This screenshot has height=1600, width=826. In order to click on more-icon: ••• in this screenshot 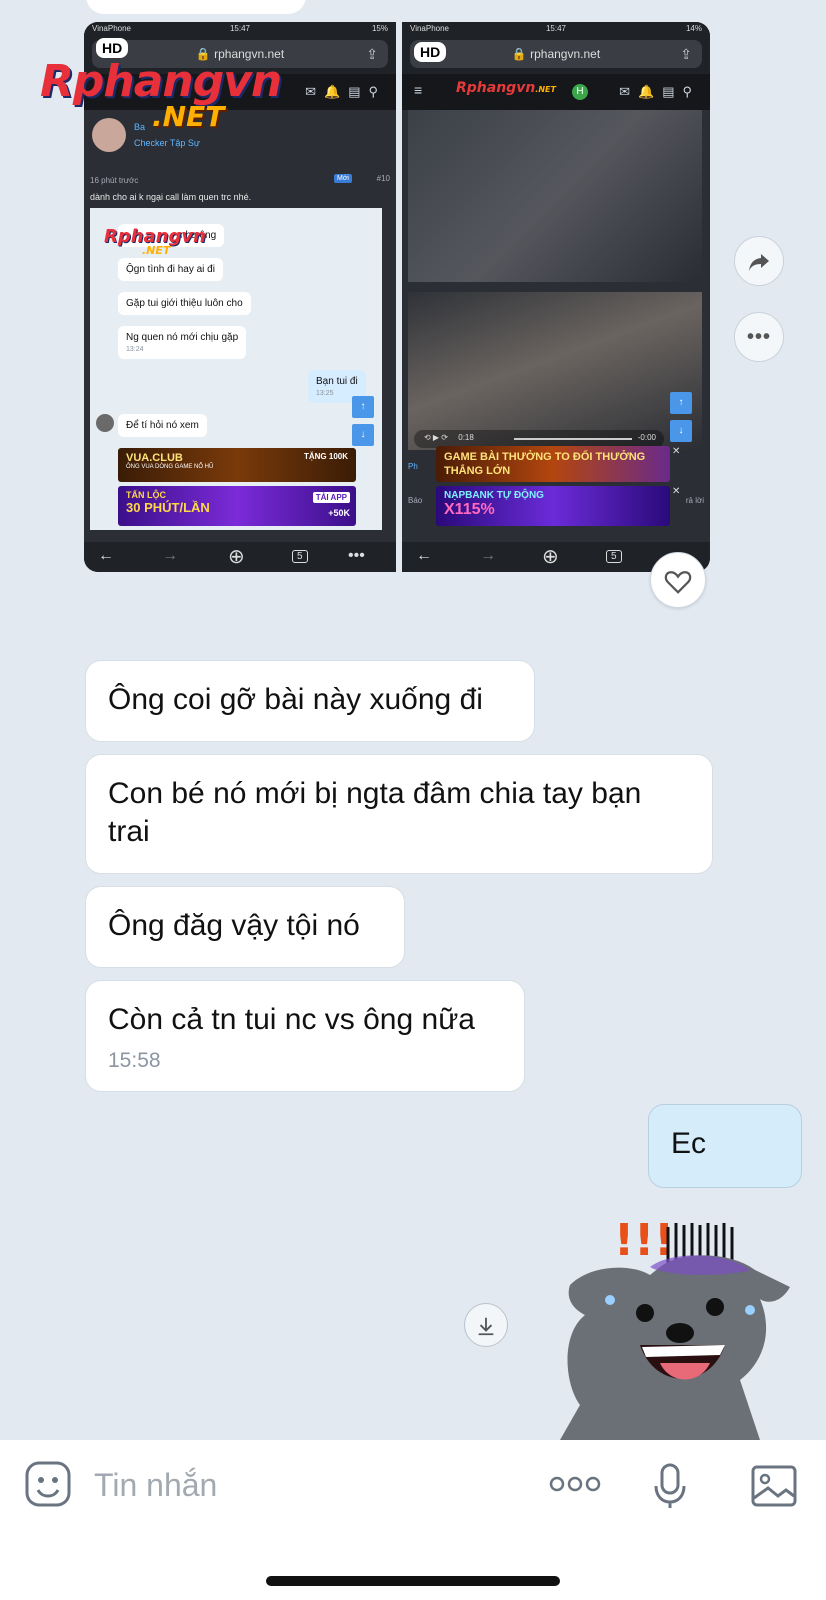, I will do `click(759, 337)`.